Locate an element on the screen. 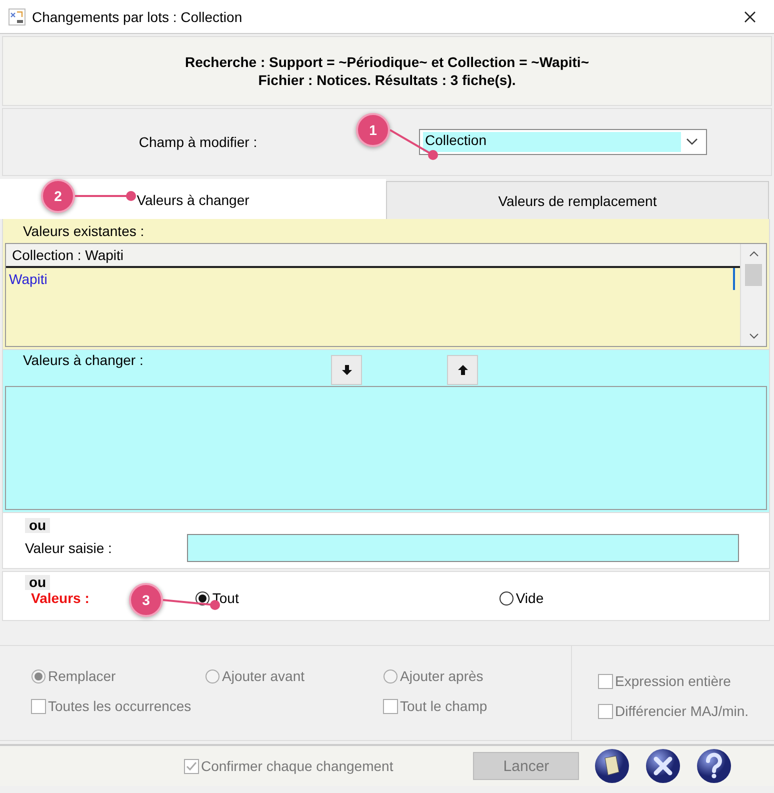 The height and width of the screenshot is (793, 774). callout-badge: 1 is located at coordinates (373, 130).